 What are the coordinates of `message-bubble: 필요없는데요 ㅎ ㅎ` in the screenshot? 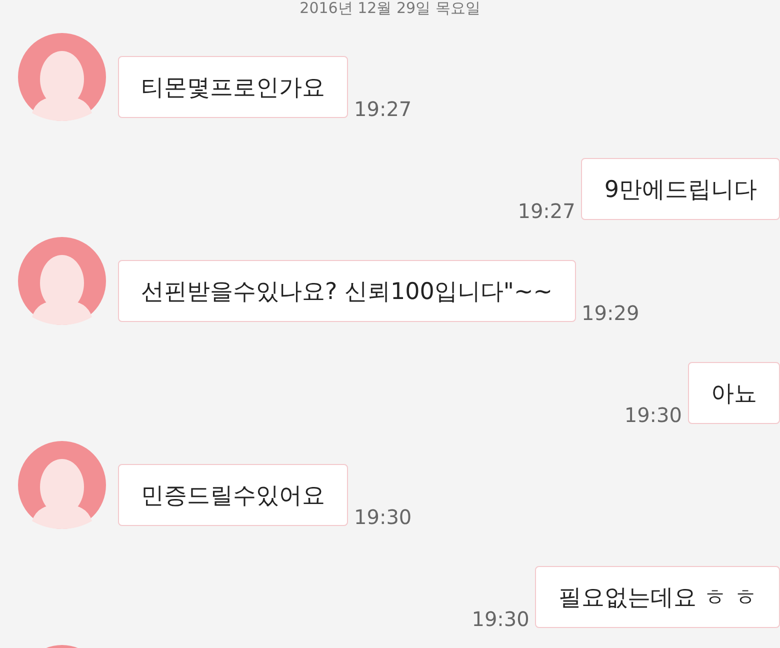 It's located at (657, 597).